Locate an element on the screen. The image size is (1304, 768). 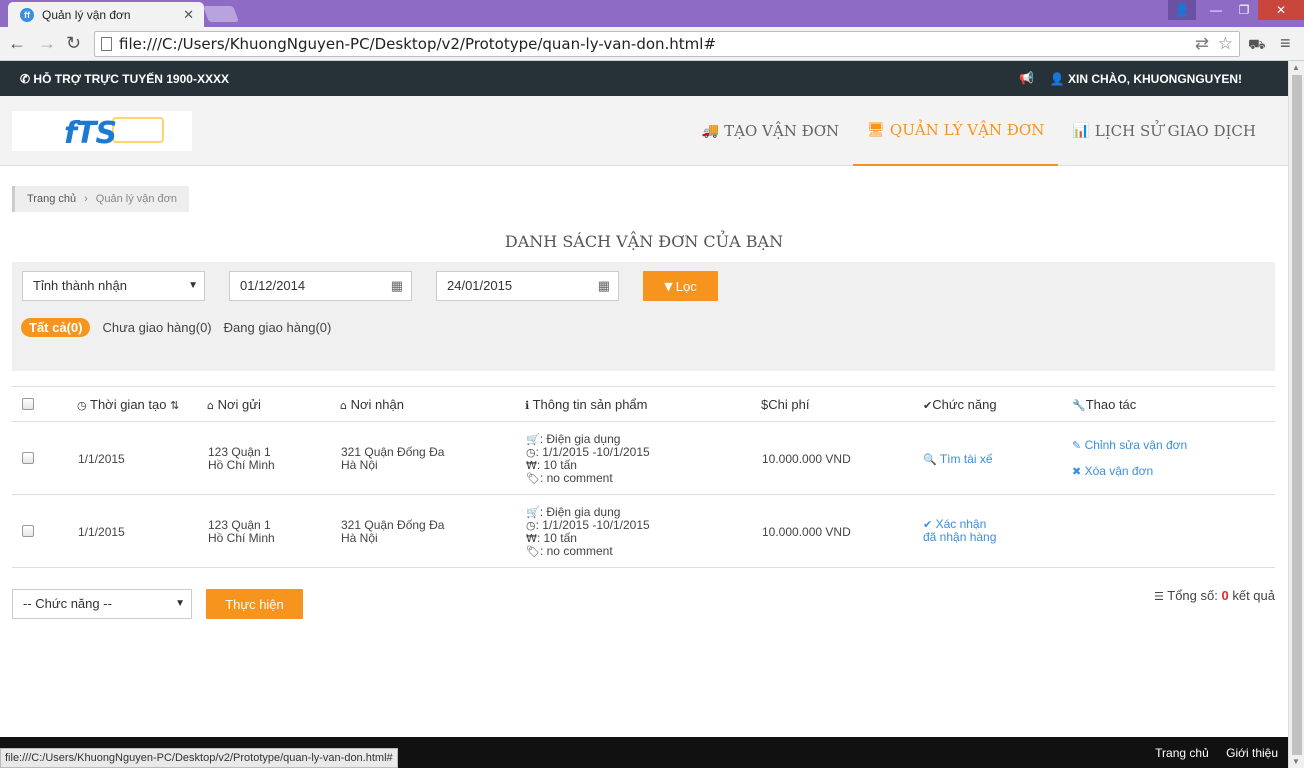
row-from: 123 Quận 1 Hồ Chí Minh is located at coordinates (241, 459).